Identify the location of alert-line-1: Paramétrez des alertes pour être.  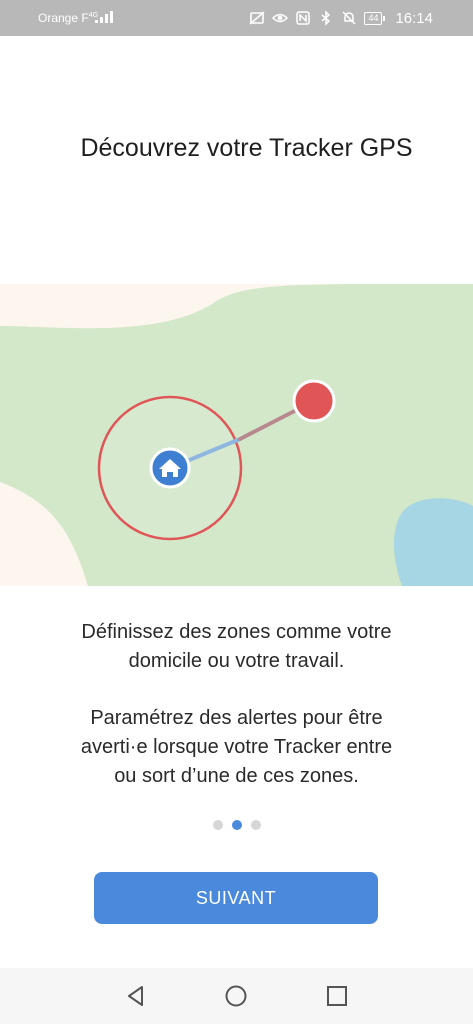
(236, 718).